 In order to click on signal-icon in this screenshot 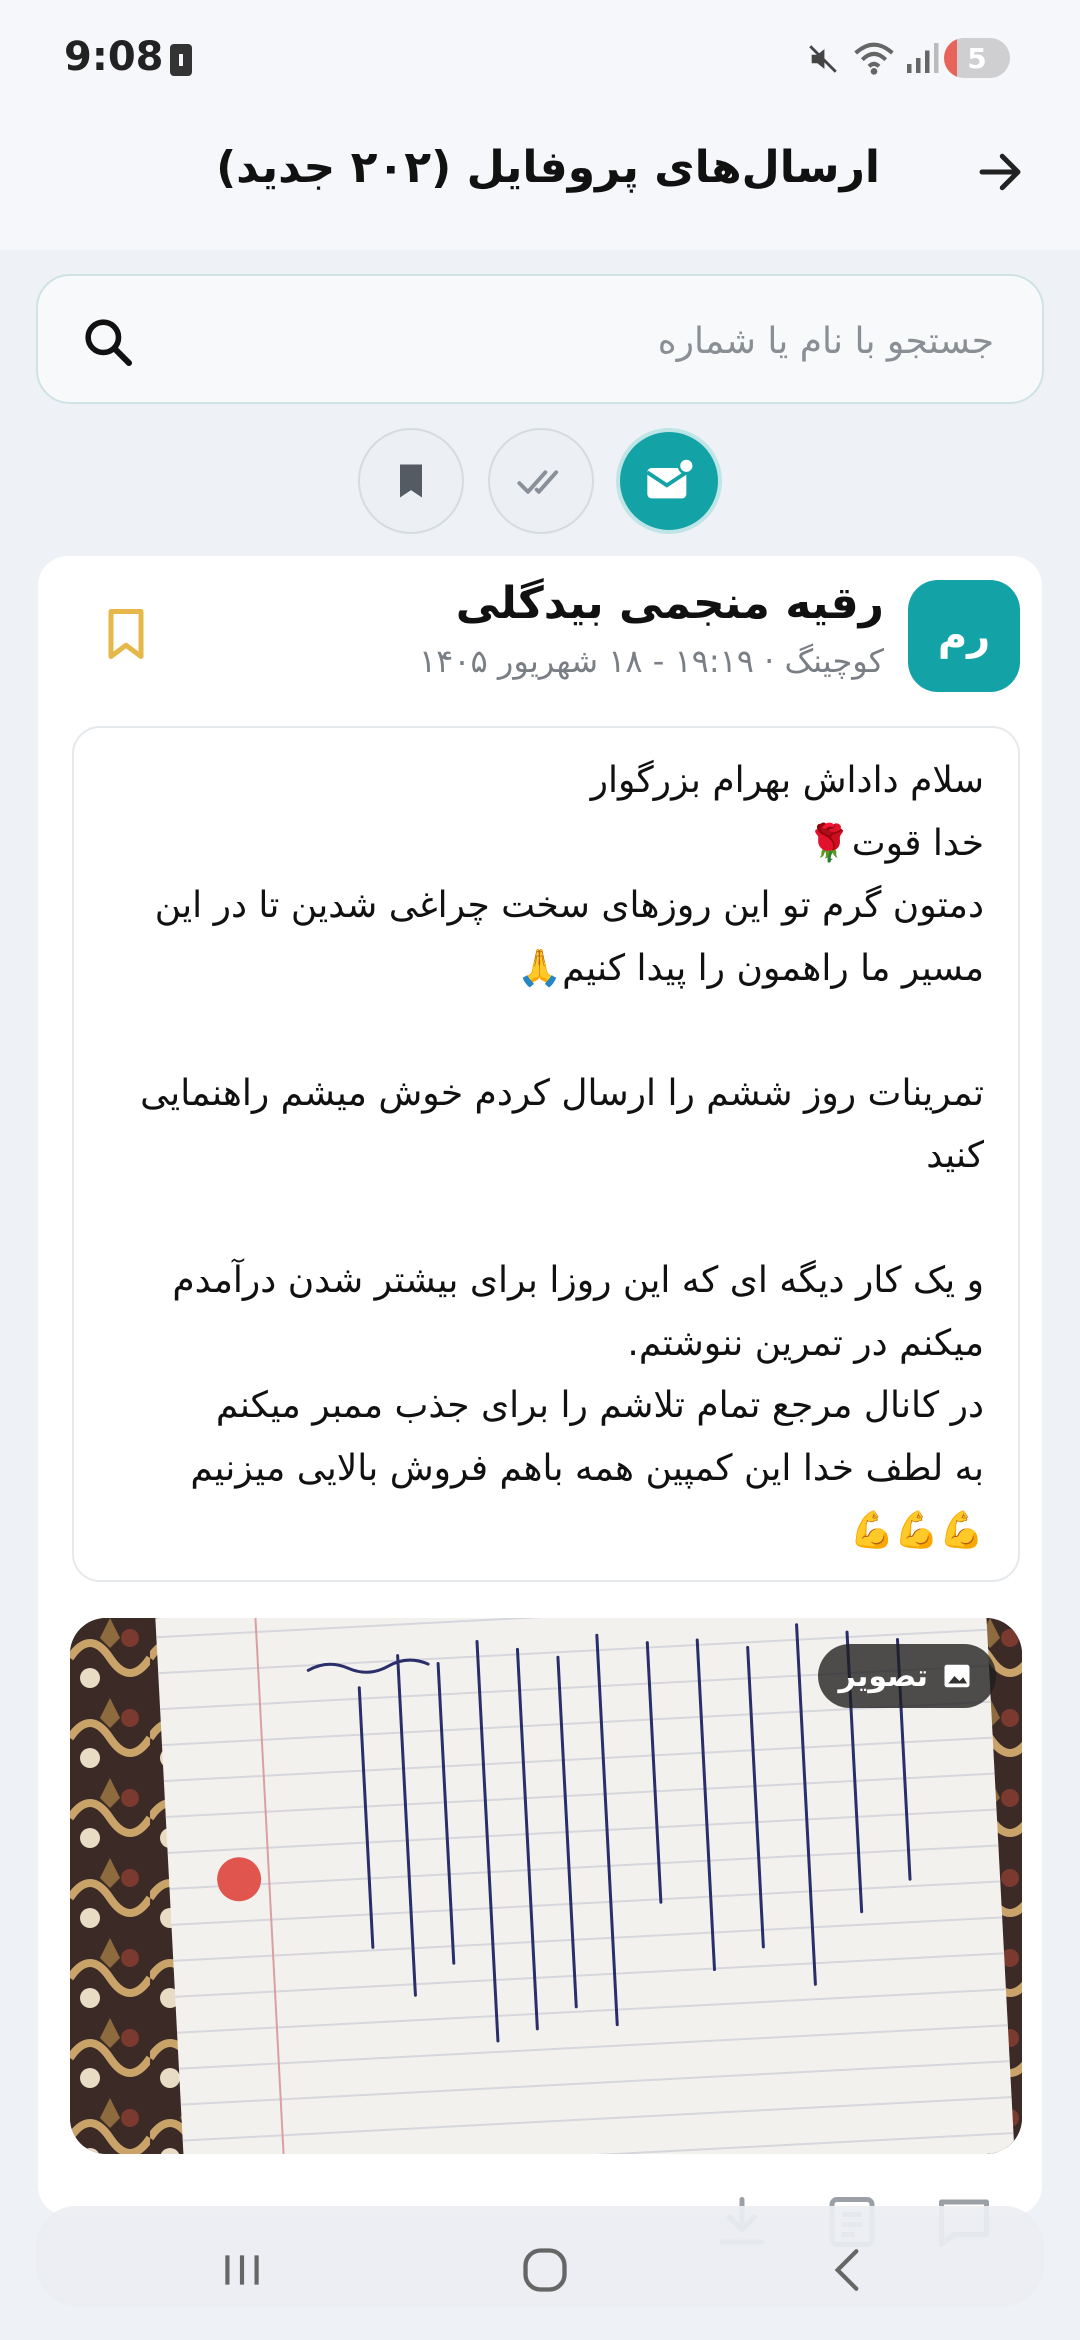, I will do `click(923, 58)`.